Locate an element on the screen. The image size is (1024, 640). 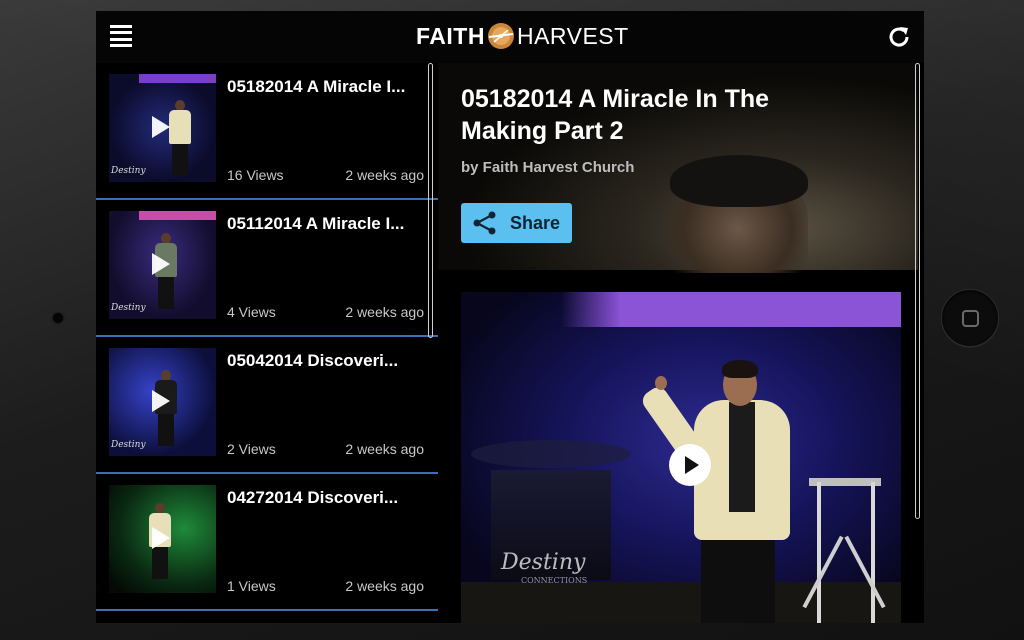
refresh-icon is located at coordinates (899, 37).